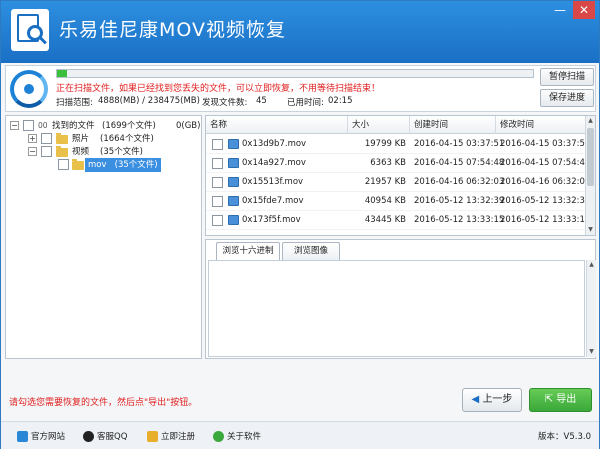 This screenshot has width=600, height=449. Describe the element at coordinates (545, 220) in the screenshot. I see `file-modified: 2016-05-12 13:33:15` at that location.